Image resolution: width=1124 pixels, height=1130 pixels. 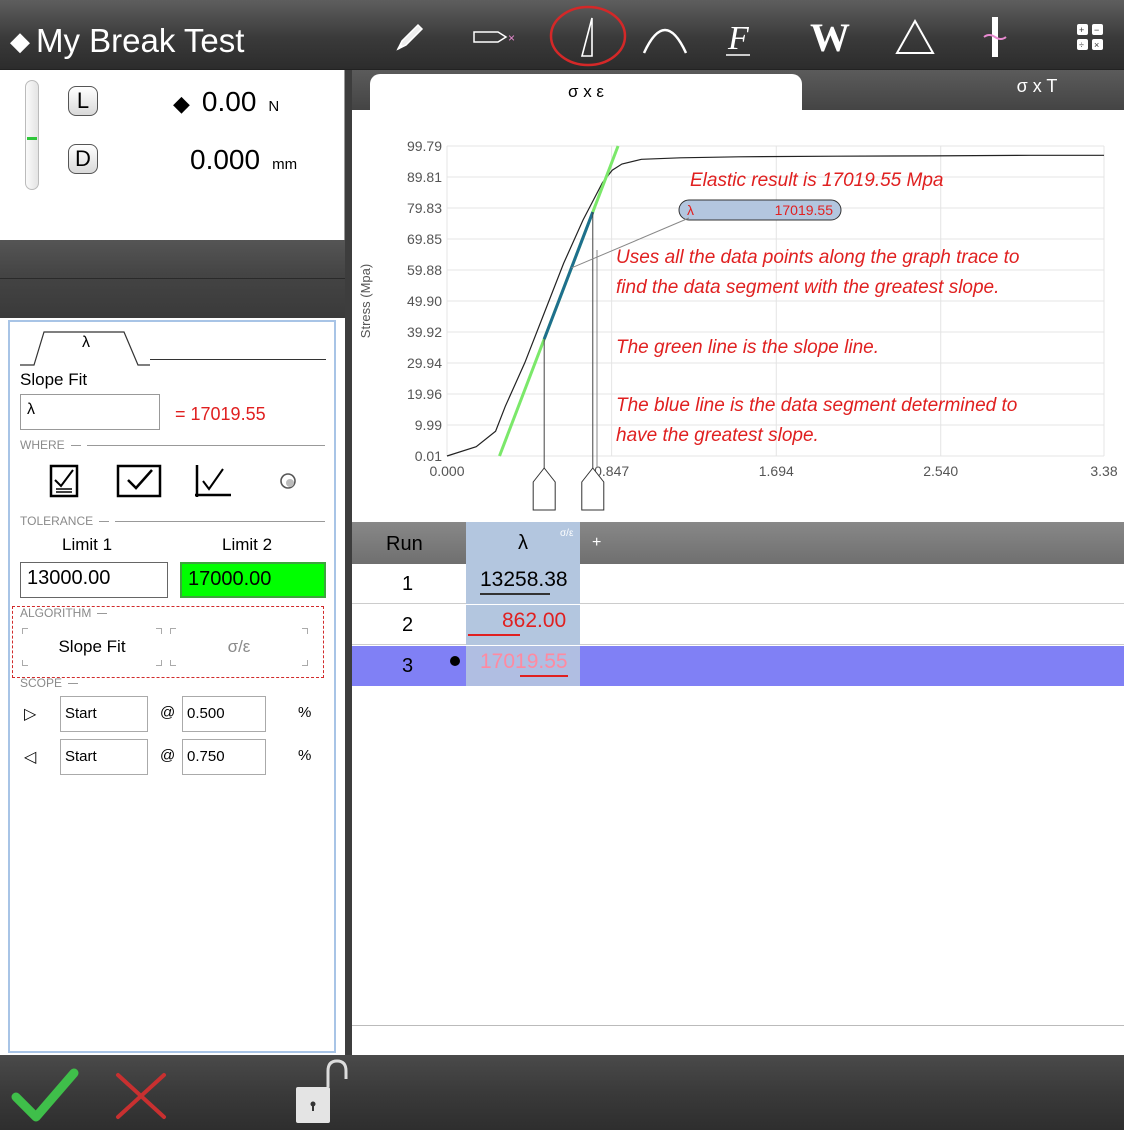 I want to click on result-label-value: 17019.55, so click(x=804, y=210).